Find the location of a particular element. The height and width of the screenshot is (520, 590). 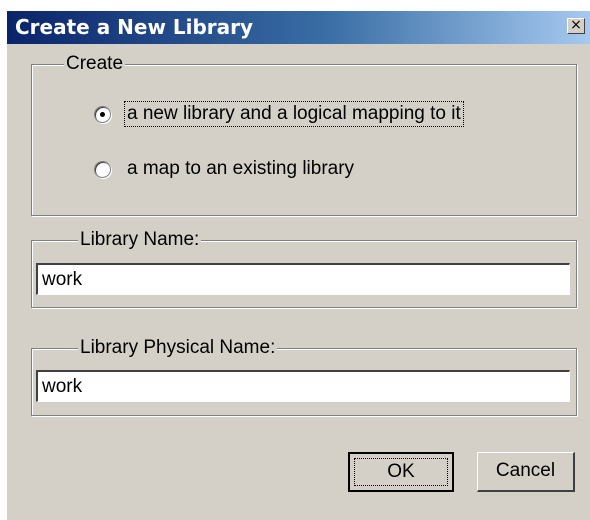

focus-ring is located at coordinates (401, 472).